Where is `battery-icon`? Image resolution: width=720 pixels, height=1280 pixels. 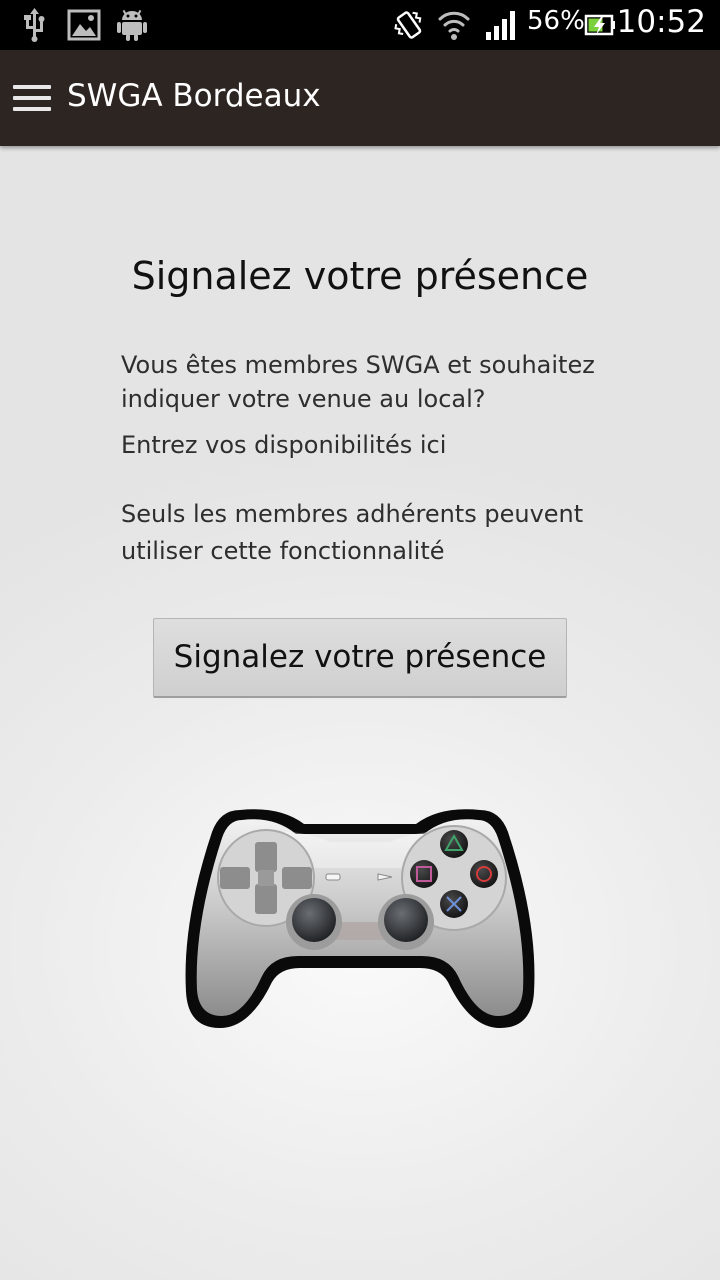
battery-icon is located at coordinates (599, 25).